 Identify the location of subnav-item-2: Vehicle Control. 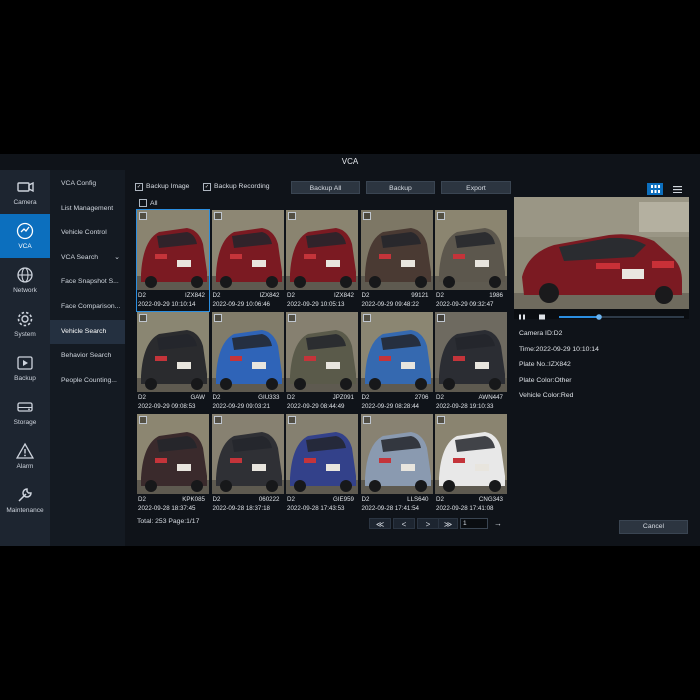
(87, 233).